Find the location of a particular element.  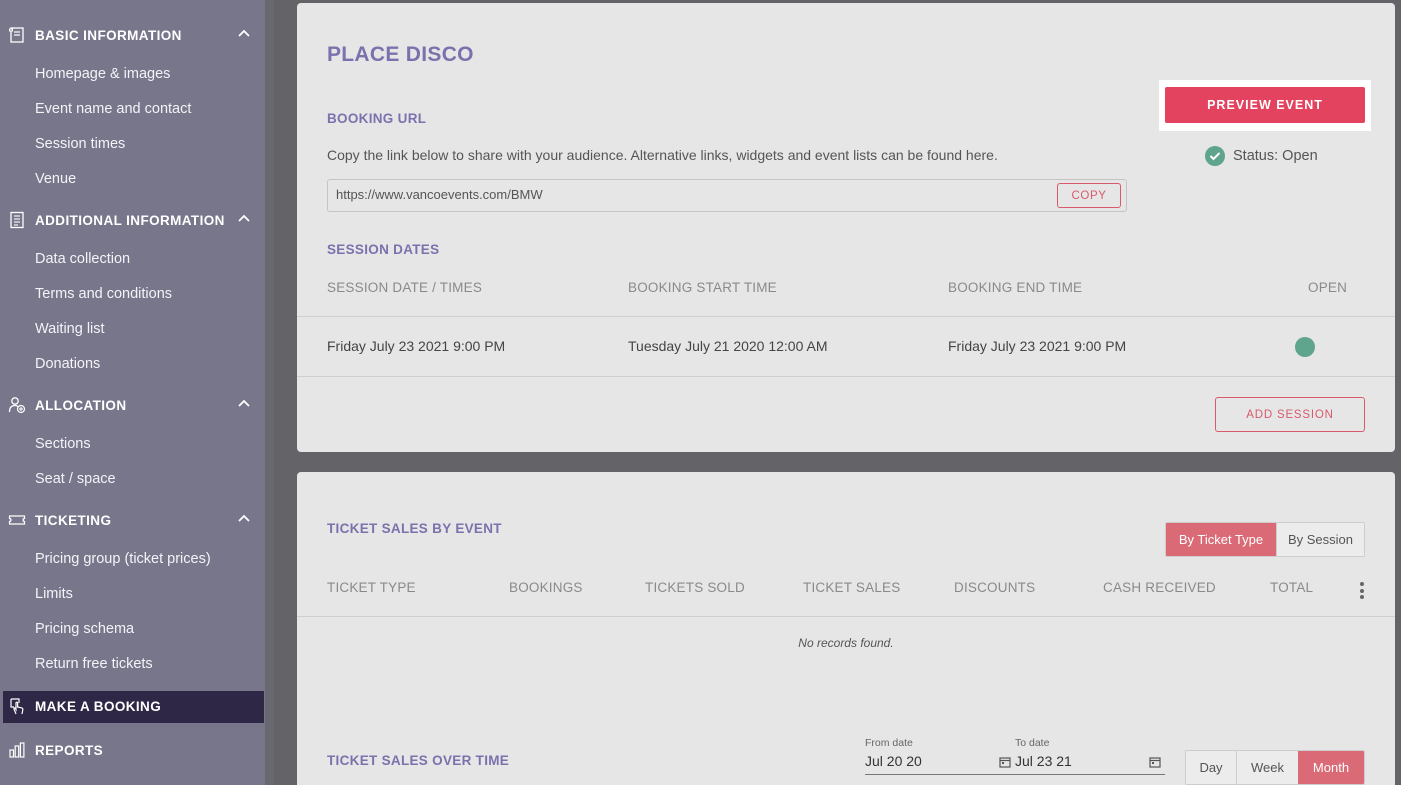

booking-url-field: COPY is located at coordinates (727, 195).